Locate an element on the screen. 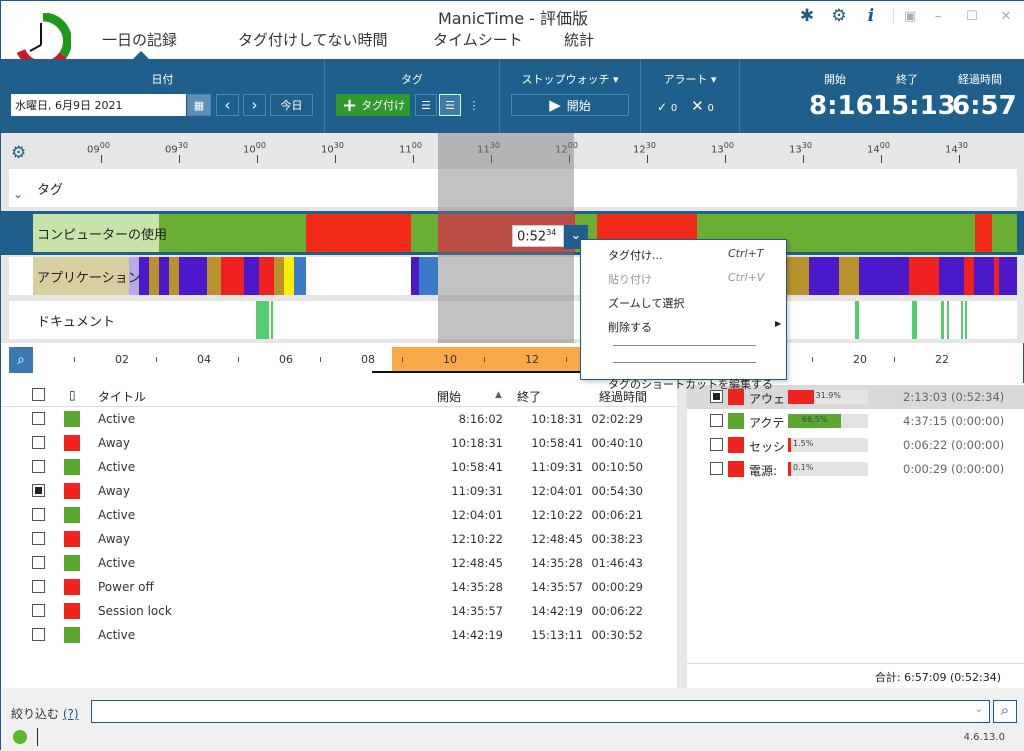 The width and height of the screenshot is (1024, 751). next-day-button: › is located at coordinates (254, 105).